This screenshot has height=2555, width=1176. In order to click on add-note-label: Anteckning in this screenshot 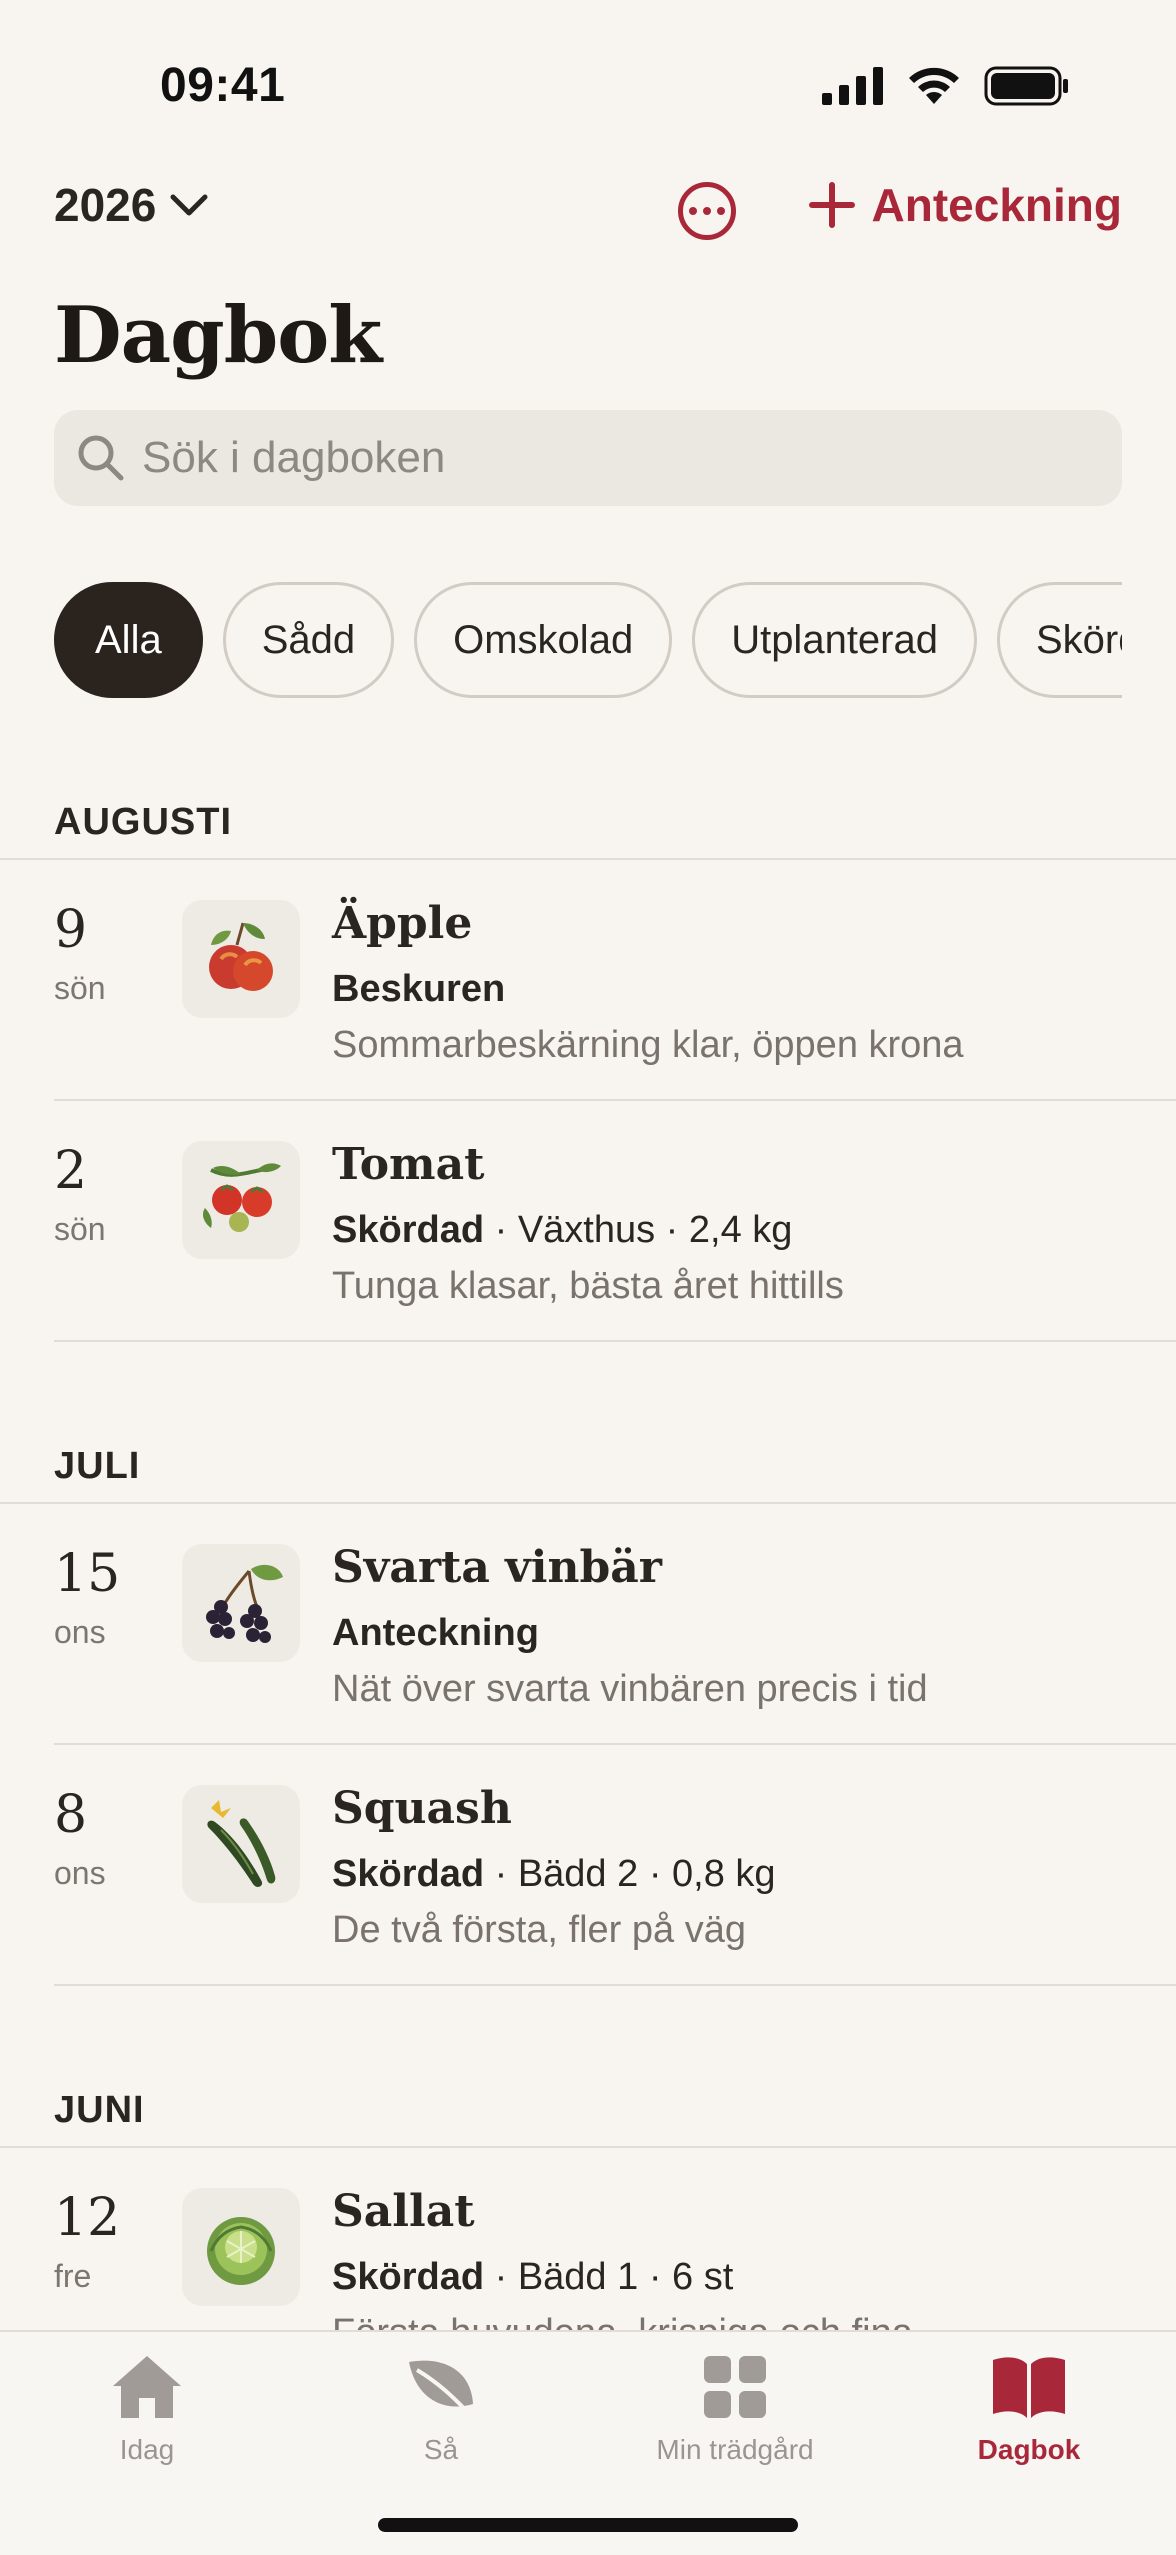, I will do `click(996, 205)`.